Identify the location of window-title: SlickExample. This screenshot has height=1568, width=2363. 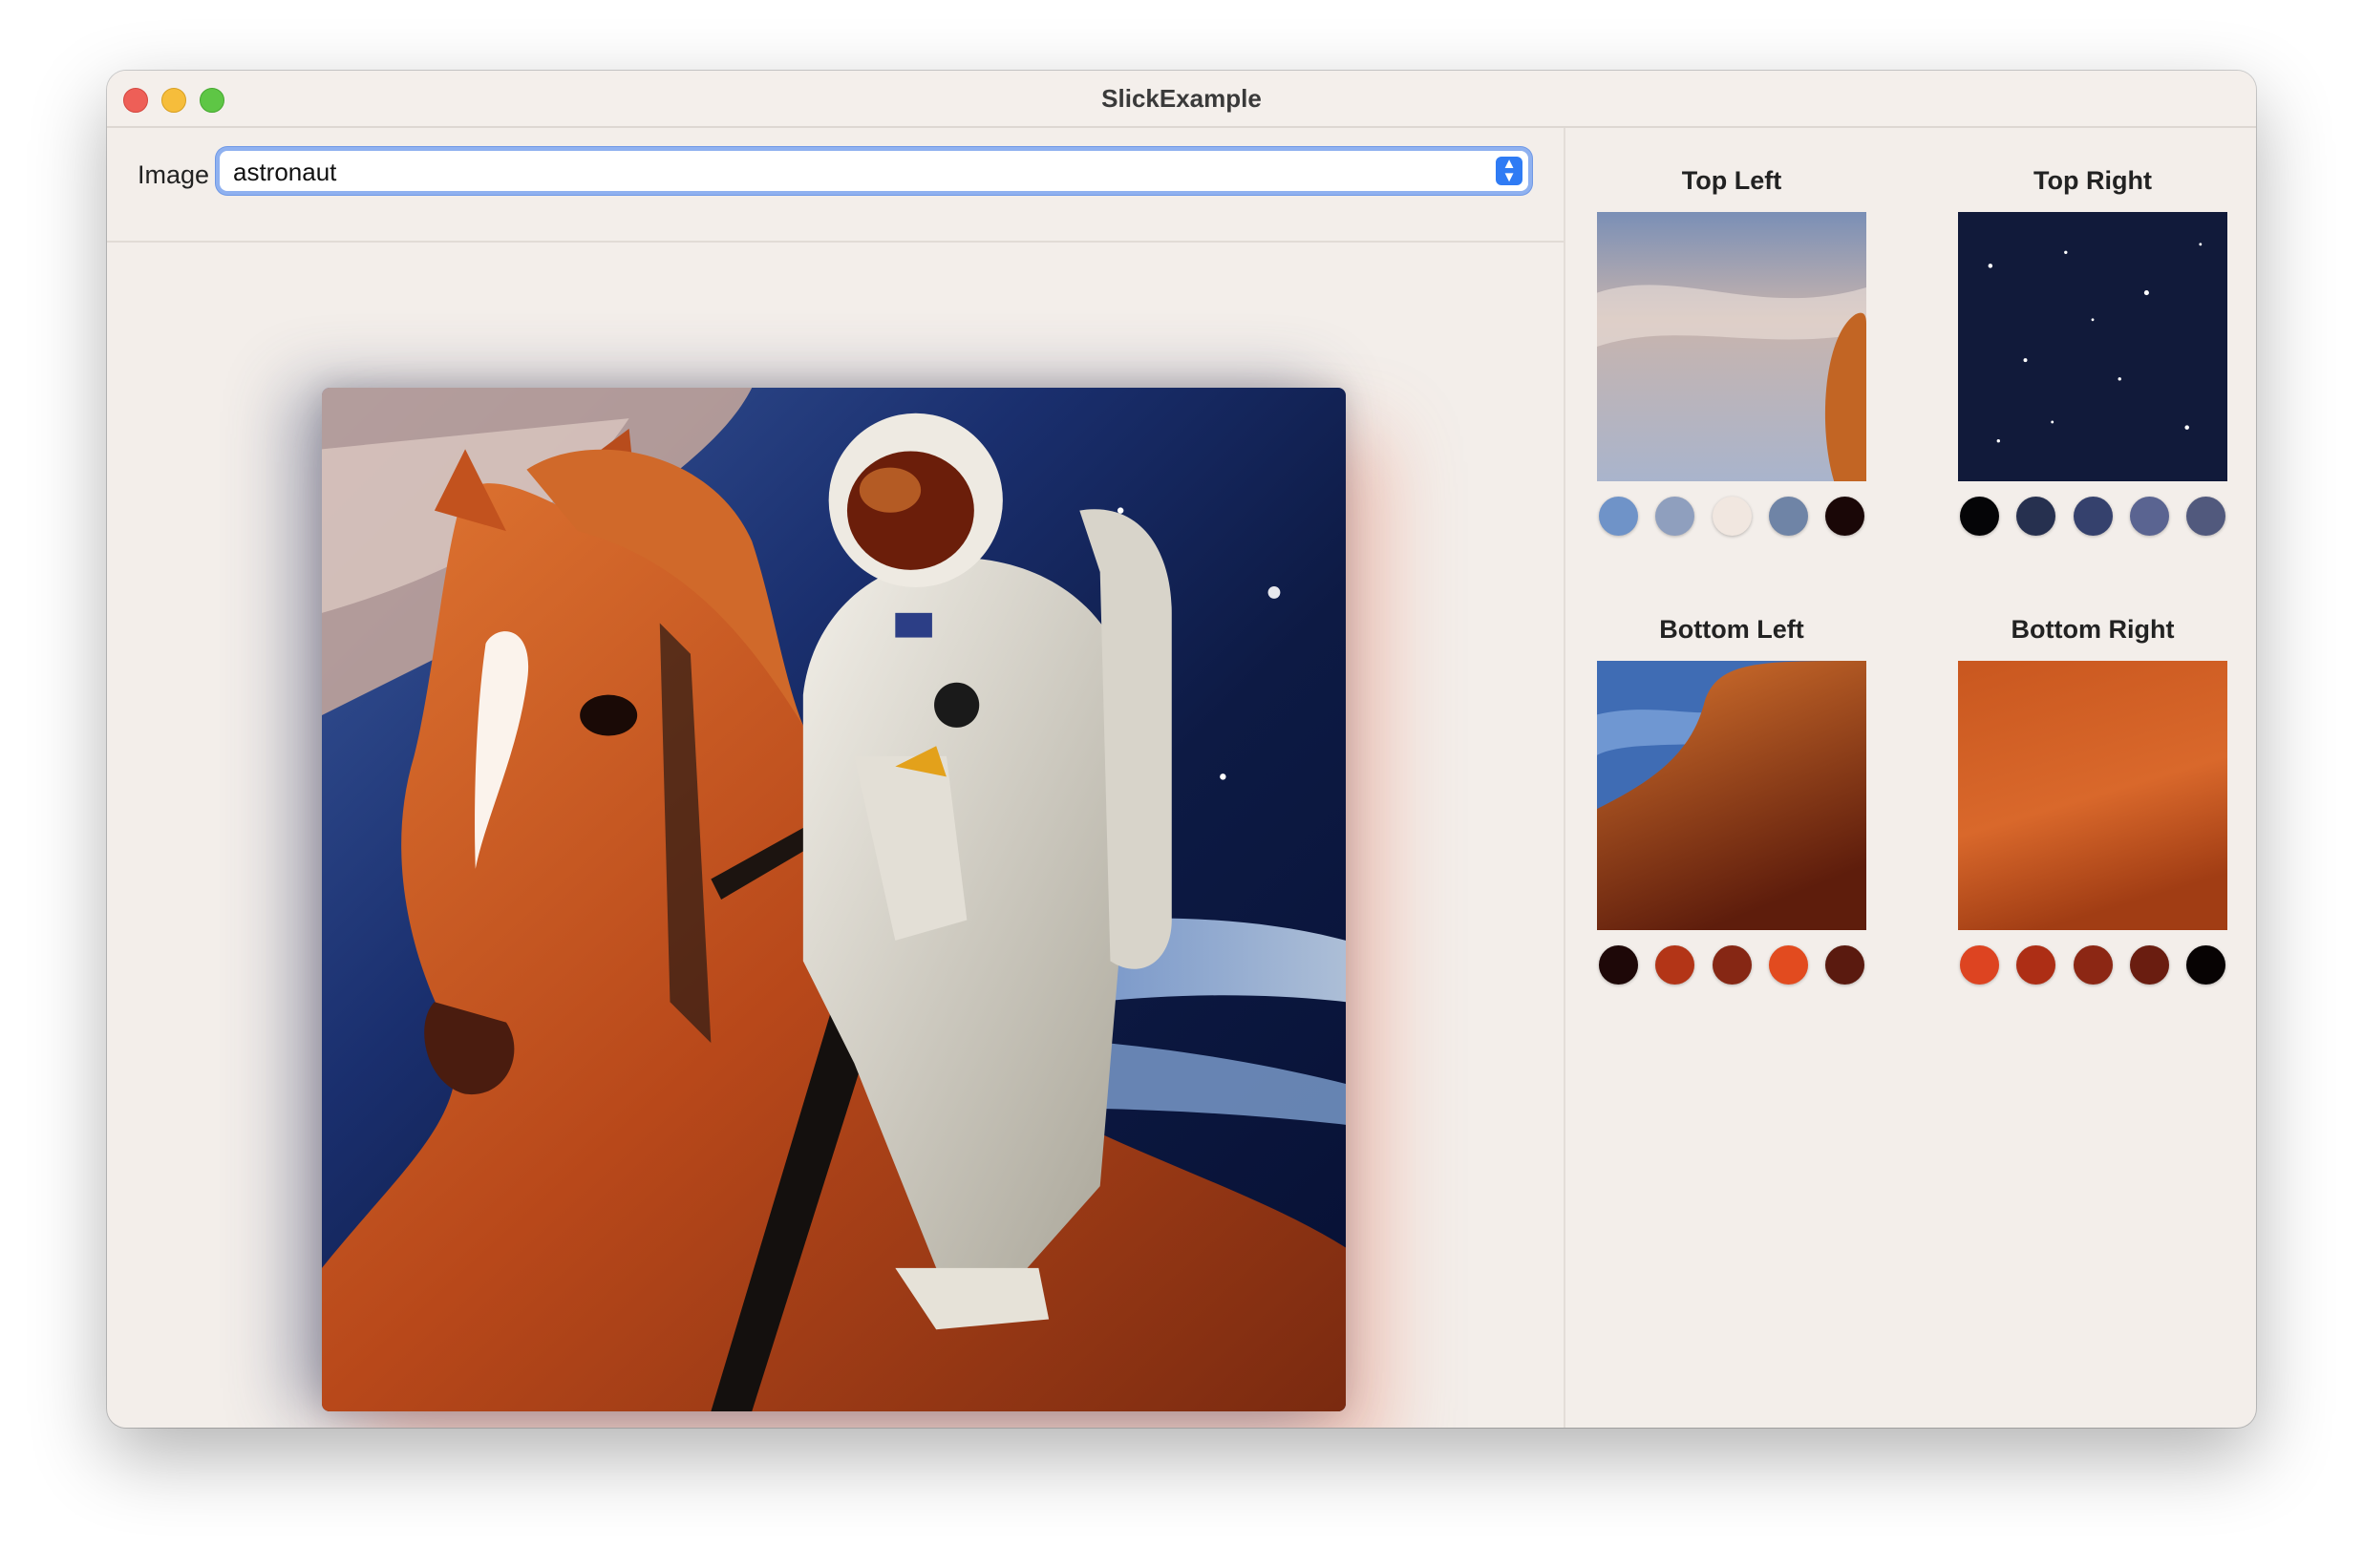
(1181, 98).